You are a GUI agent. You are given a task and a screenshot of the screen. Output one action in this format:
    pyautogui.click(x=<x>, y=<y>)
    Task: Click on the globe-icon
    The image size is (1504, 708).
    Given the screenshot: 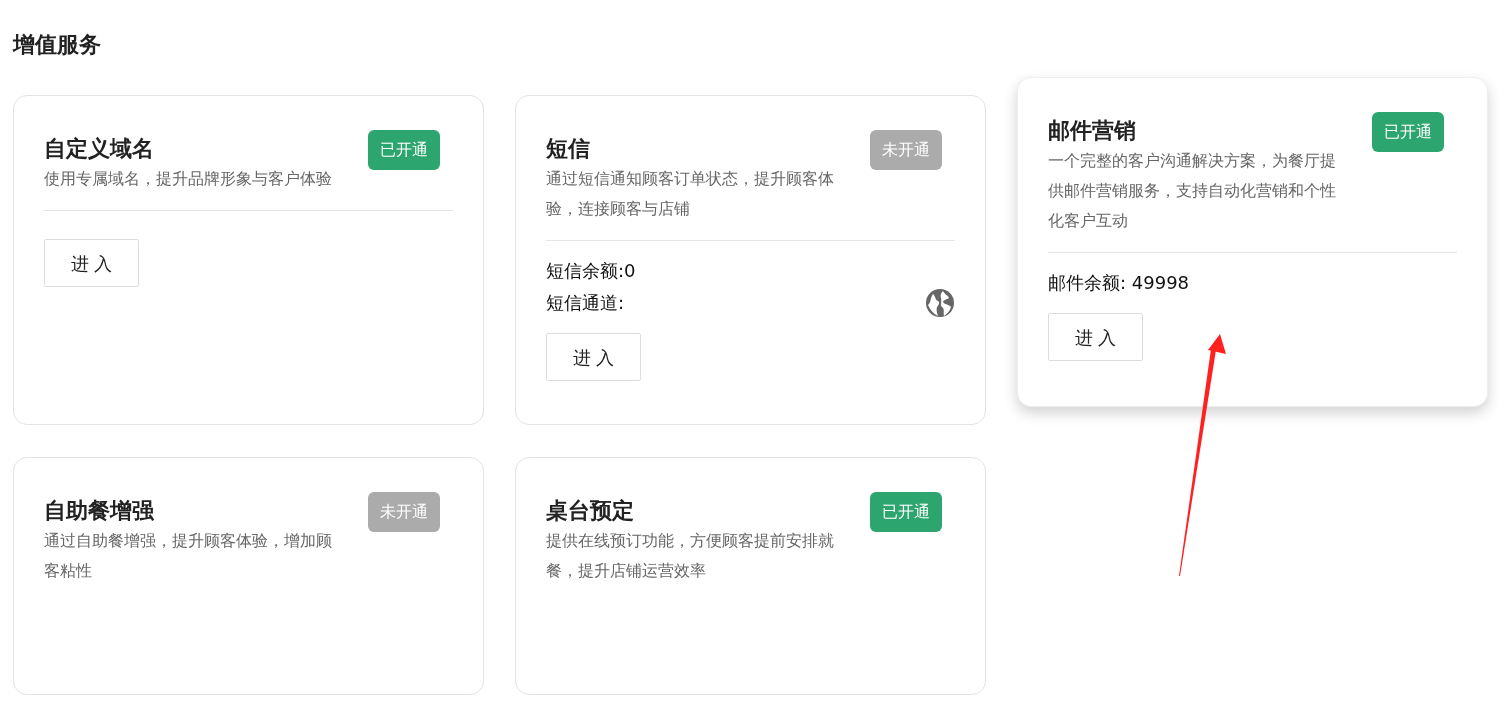 What is the action you would take?
    pyautogui.click(x=940, y=303)
    